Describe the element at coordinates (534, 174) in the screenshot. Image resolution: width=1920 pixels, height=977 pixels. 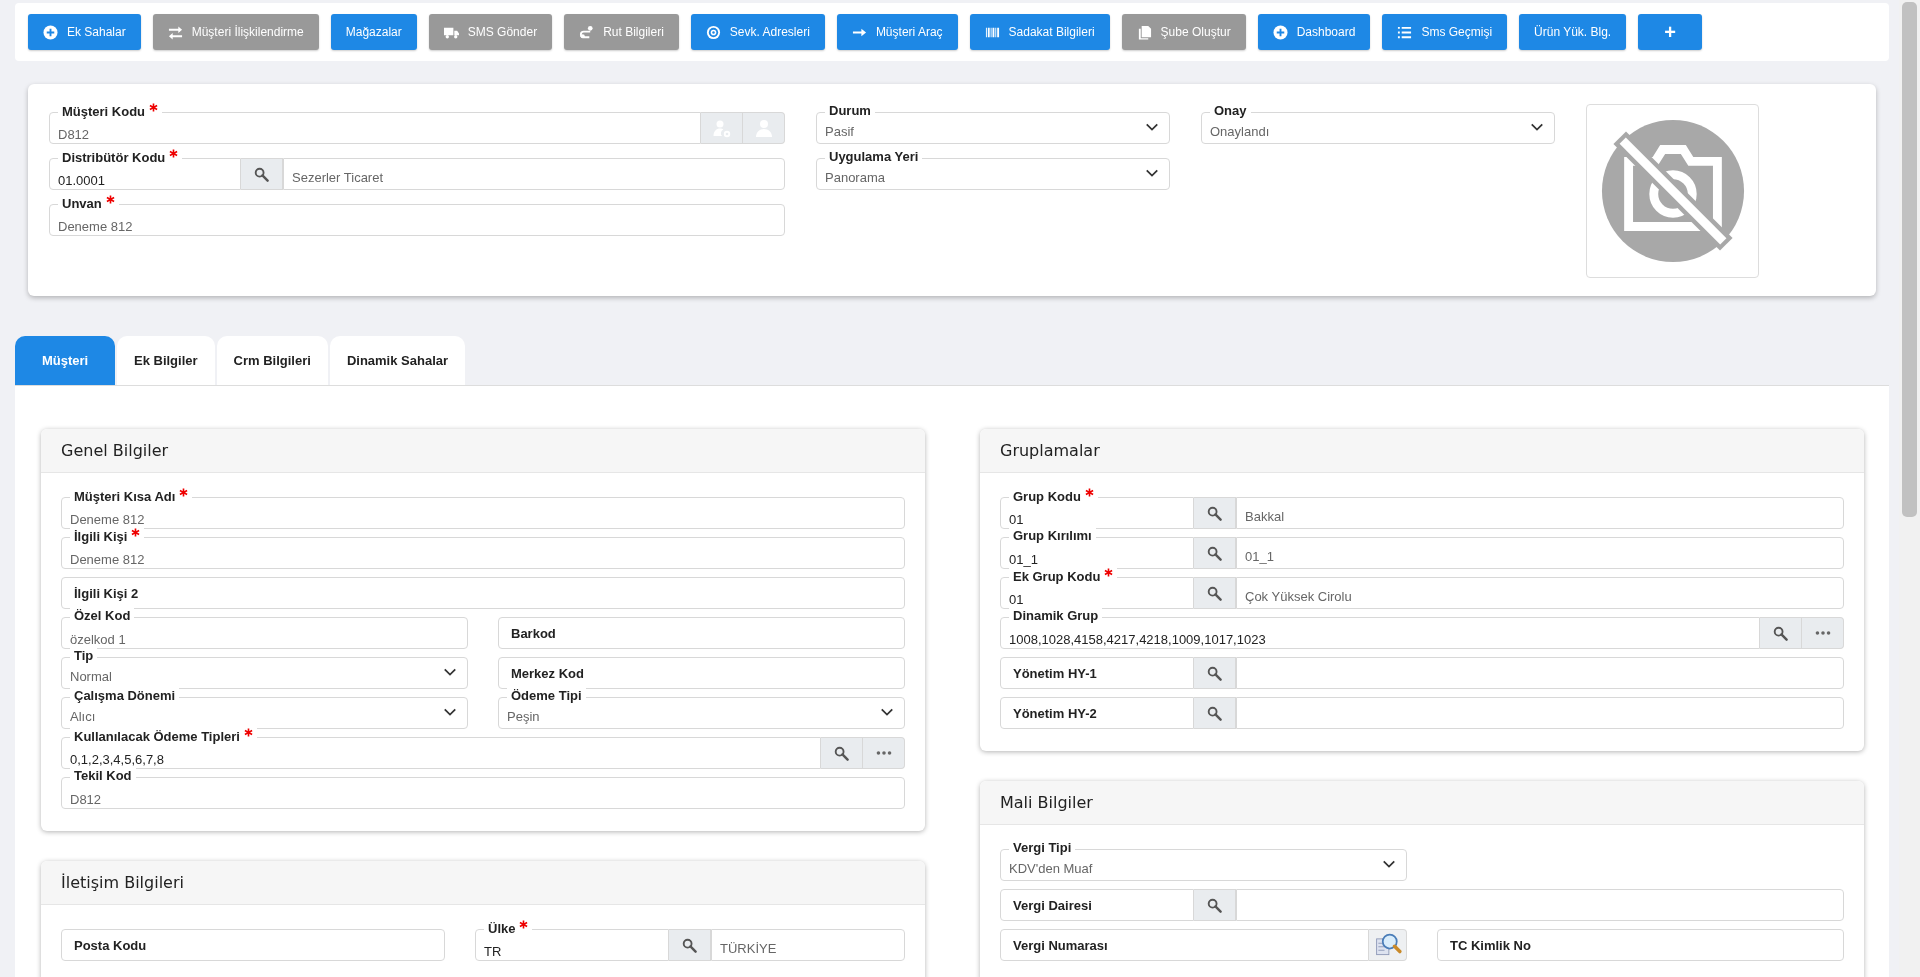
I see `description-field: Sezerler Ticaret` at that location.